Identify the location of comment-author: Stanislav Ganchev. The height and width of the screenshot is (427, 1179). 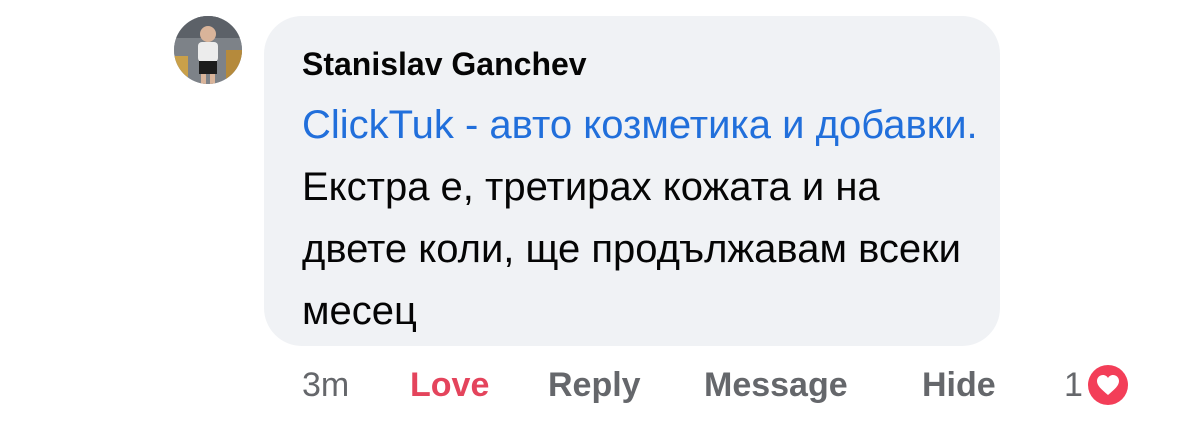
(444, 64).